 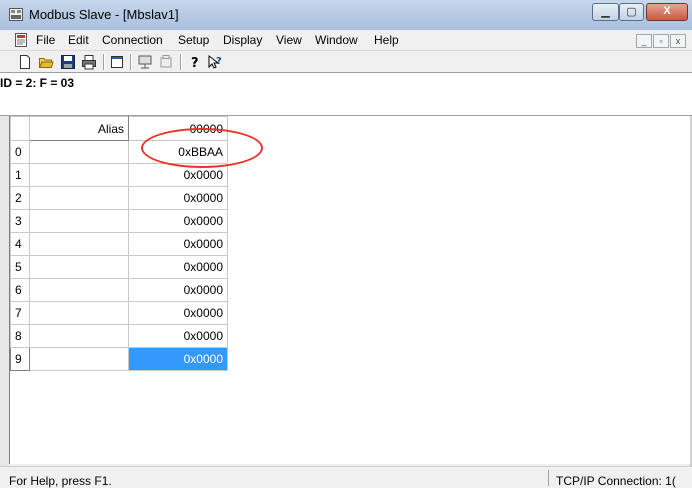 What do you see at coordinates (145, 62) in the screenshot?
I see `connect-icon` at bounding box center [145, 62].